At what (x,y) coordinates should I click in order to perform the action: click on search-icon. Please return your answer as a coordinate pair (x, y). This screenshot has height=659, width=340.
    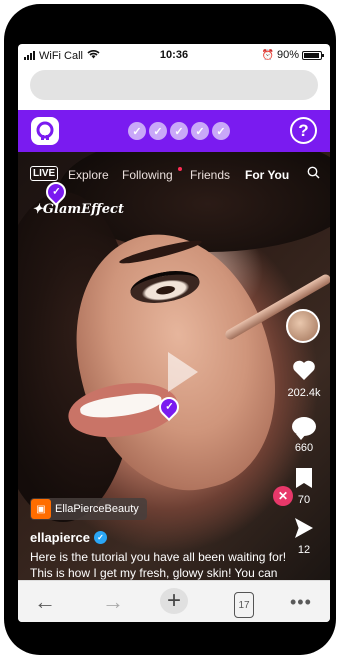
    Looking at the image, I should click on (313, 174).